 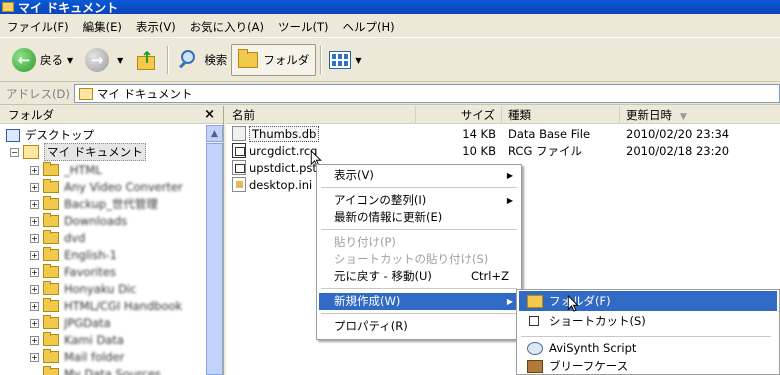 What do you see at coordinates (106, 306) in the screenshot?
I see `tree-item: + HTML/CGI Handbook` at bounding box center [106, 306].